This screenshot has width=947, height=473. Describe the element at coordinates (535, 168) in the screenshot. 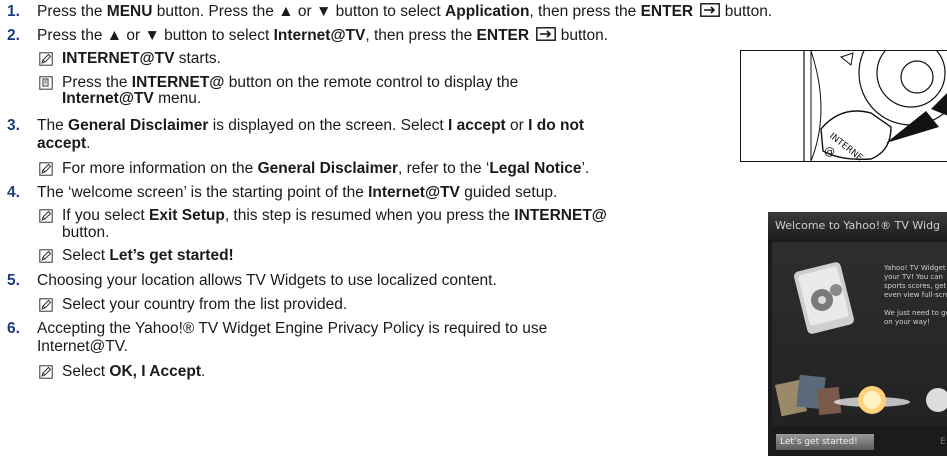

I see `legal-notice-label: Legal Notice` at that location.